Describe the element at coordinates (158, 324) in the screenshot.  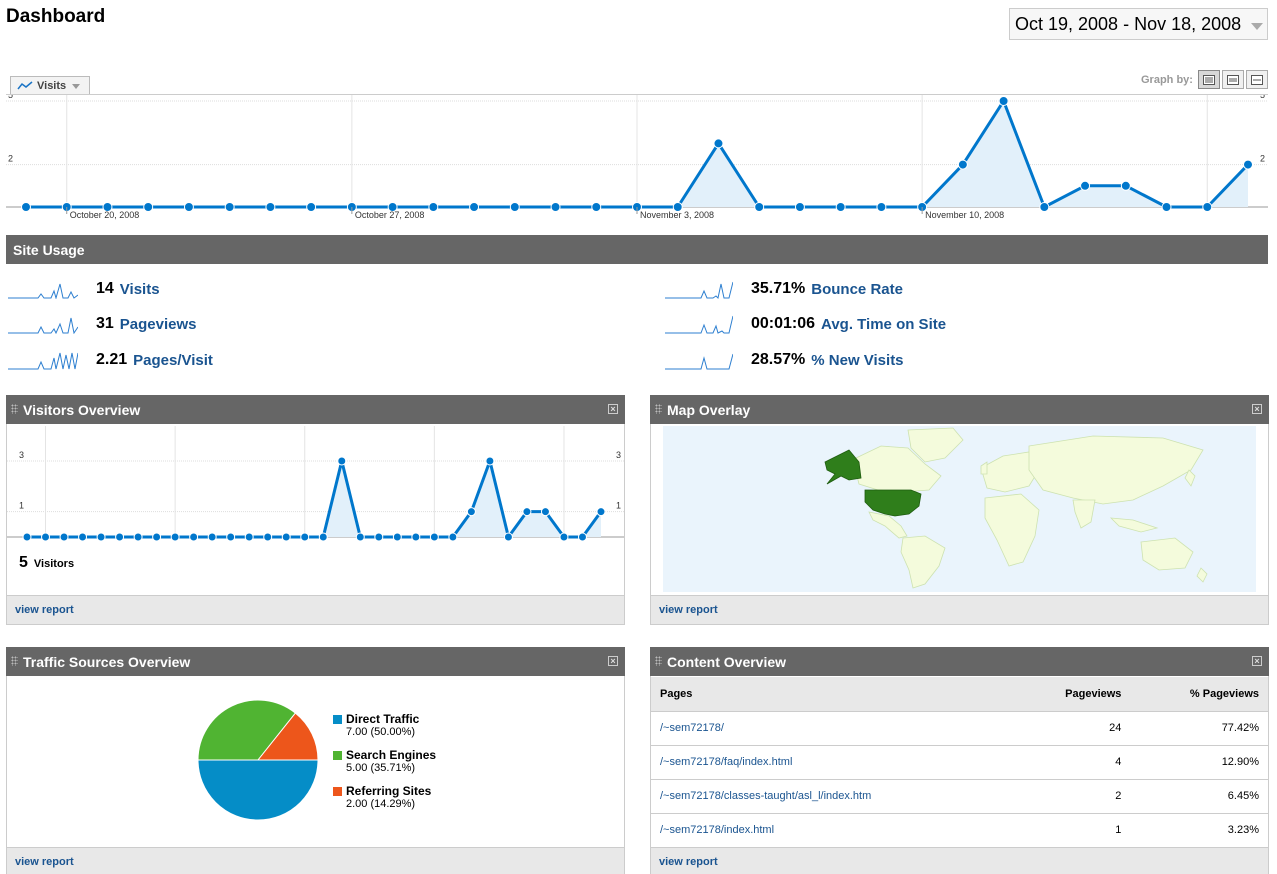
I see `usage-link-pageviews: Pageviews` at that location.